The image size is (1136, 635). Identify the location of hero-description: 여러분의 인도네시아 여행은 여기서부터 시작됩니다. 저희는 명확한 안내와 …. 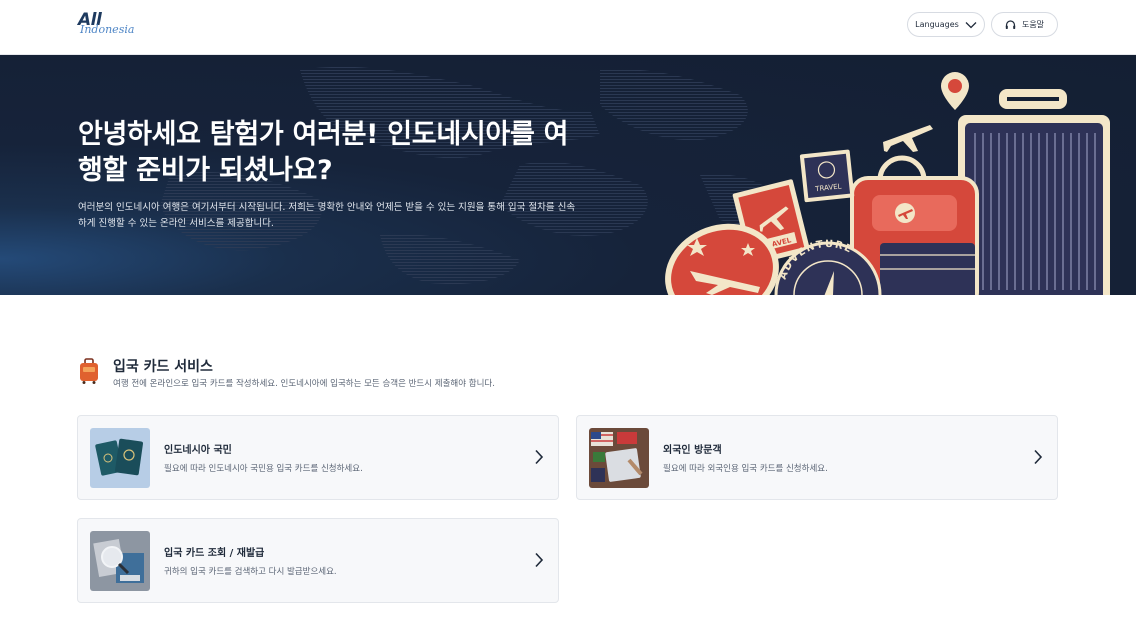
(327, 215).